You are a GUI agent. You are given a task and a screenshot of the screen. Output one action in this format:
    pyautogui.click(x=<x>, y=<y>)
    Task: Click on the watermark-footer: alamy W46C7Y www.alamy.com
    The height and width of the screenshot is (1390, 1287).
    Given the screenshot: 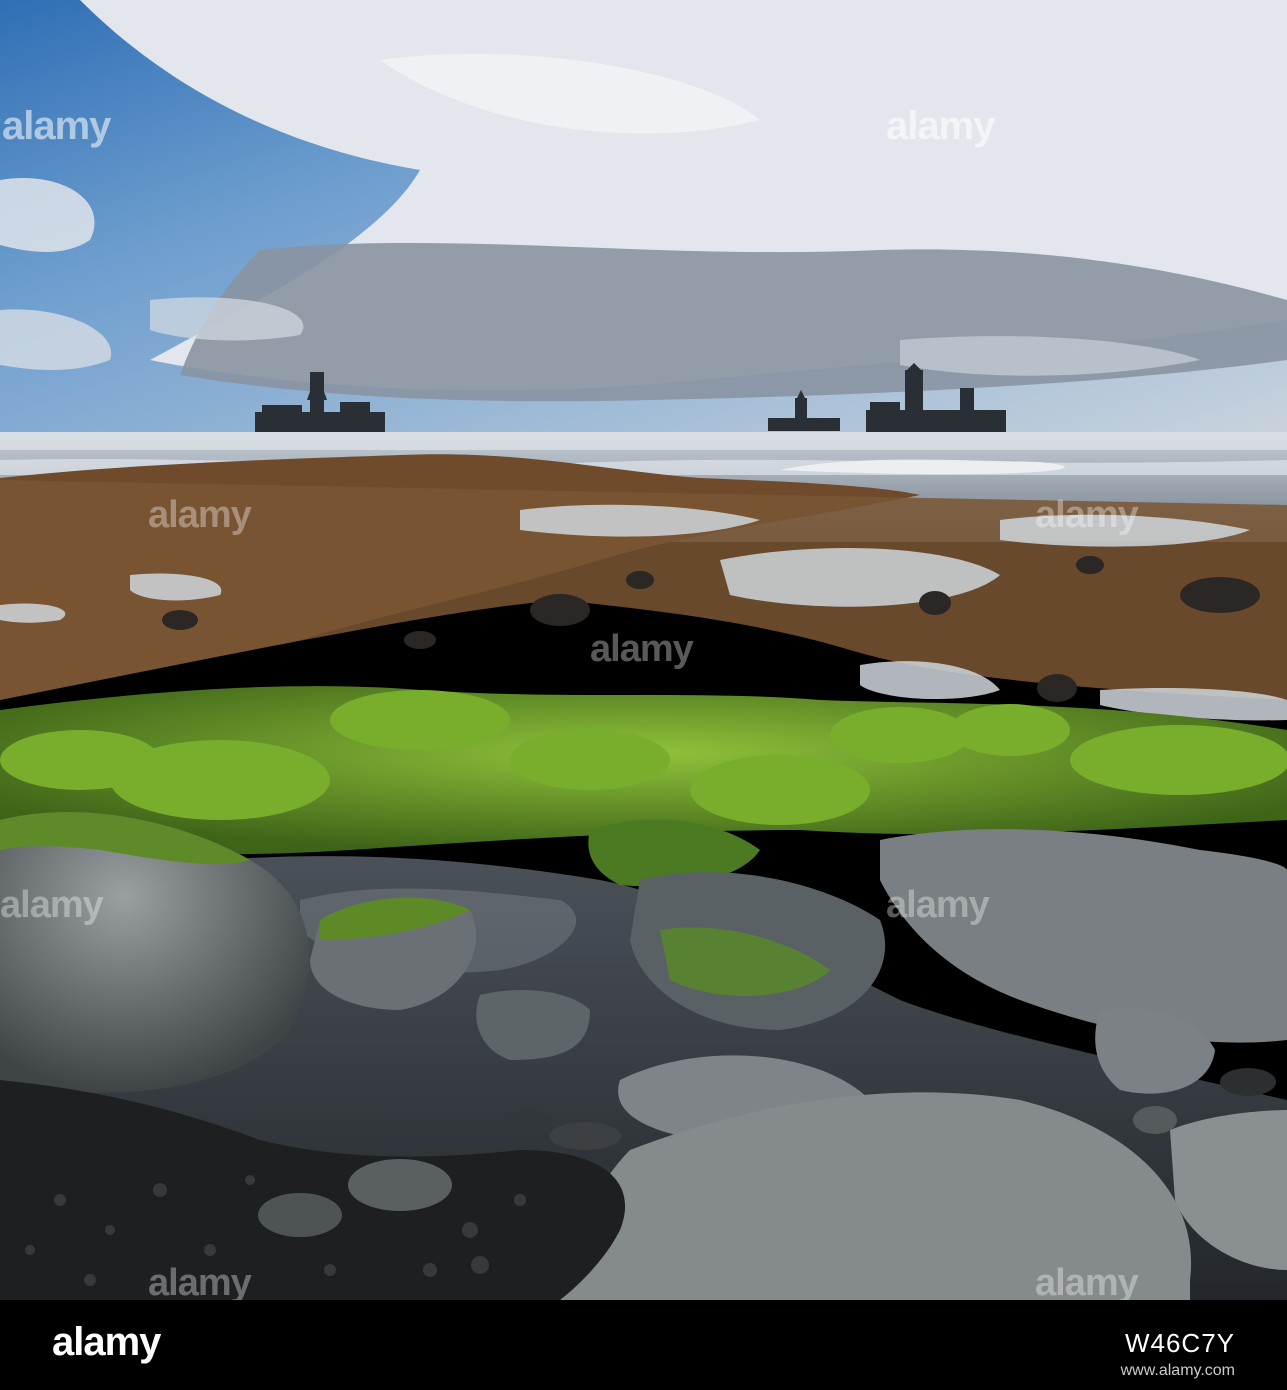 What is the action you would take?
    pyautogui.click(x=643, y=1345)
    